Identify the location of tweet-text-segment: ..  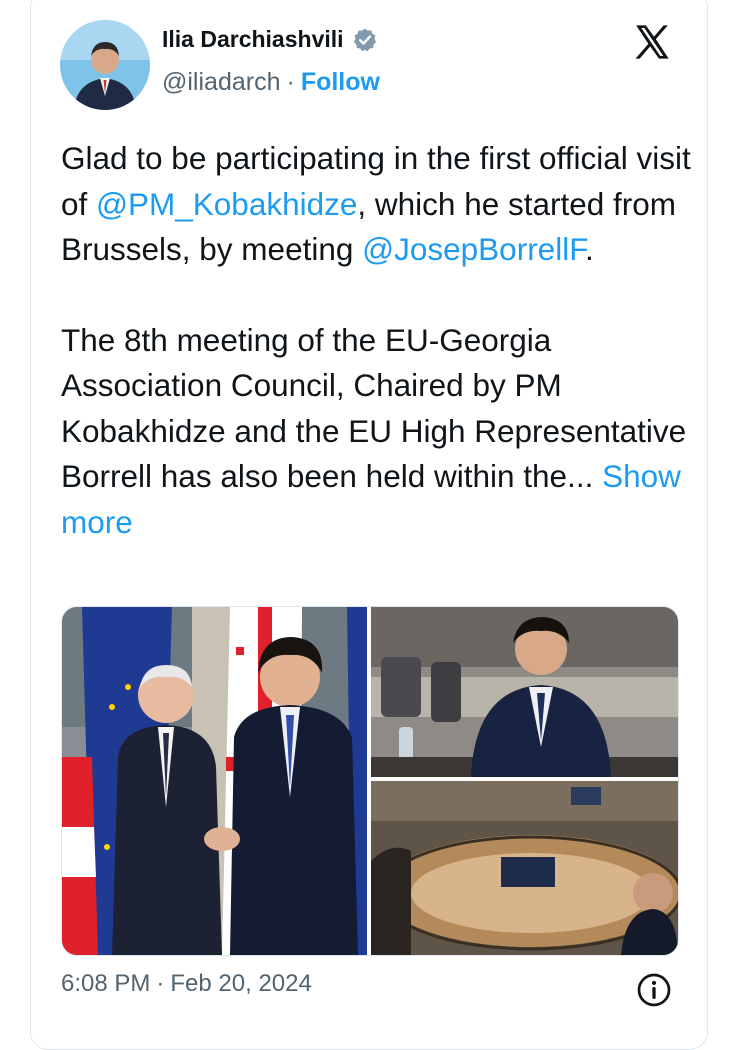
(589, 249).